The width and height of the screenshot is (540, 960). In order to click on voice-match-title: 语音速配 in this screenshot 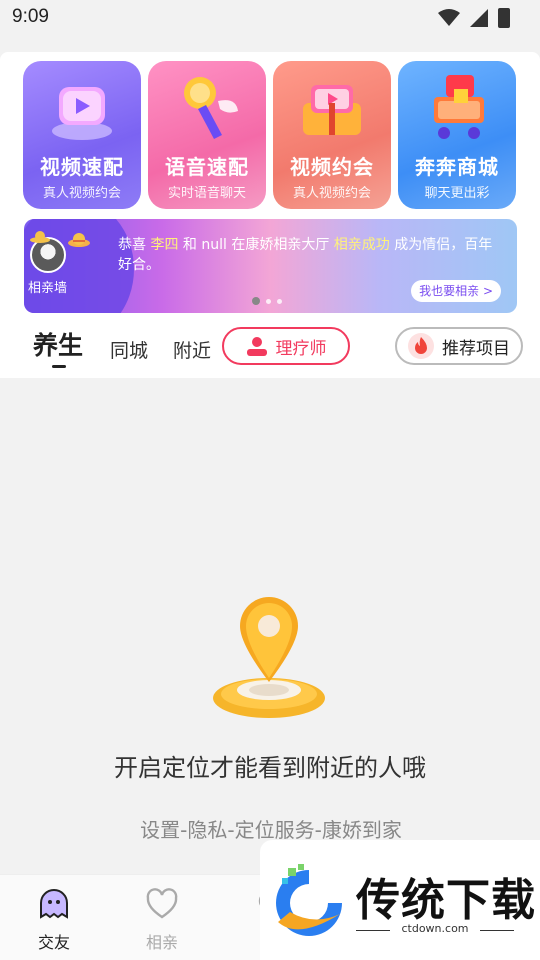, I will do `click(207, 167)`.